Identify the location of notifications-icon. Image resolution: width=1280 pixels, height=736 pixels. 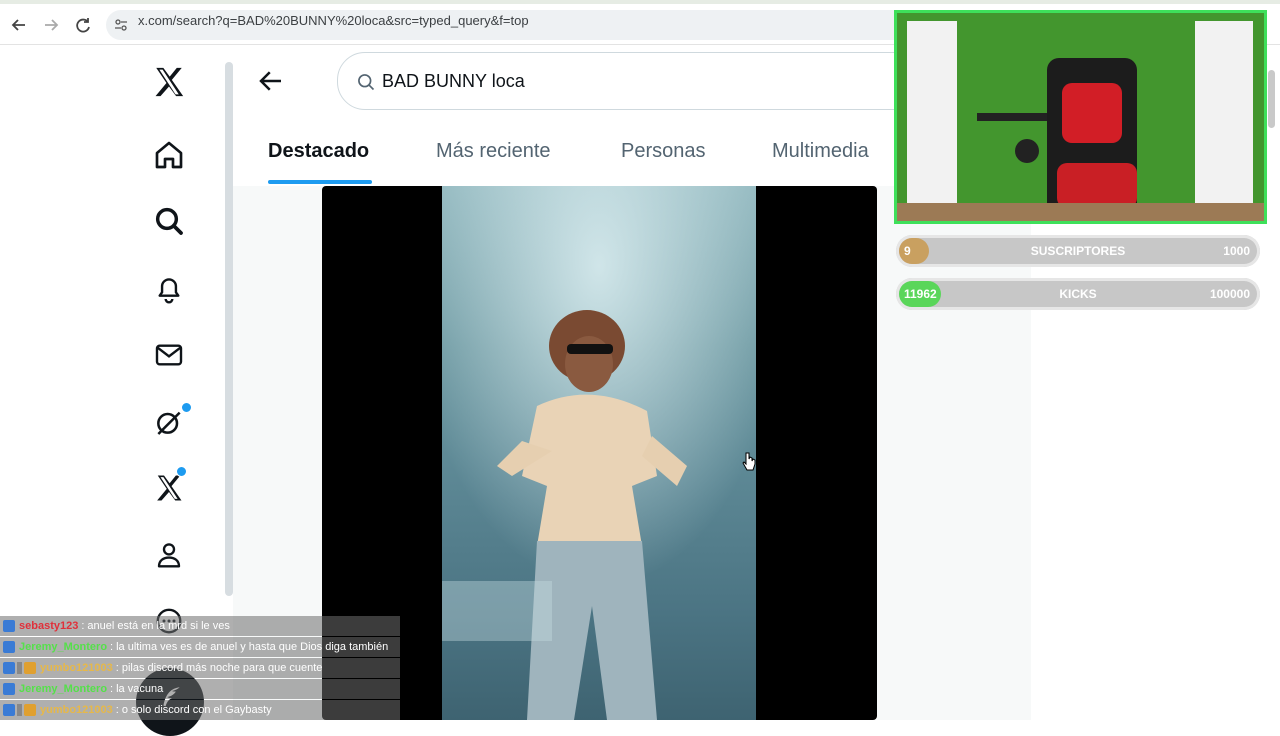
(169, 289).